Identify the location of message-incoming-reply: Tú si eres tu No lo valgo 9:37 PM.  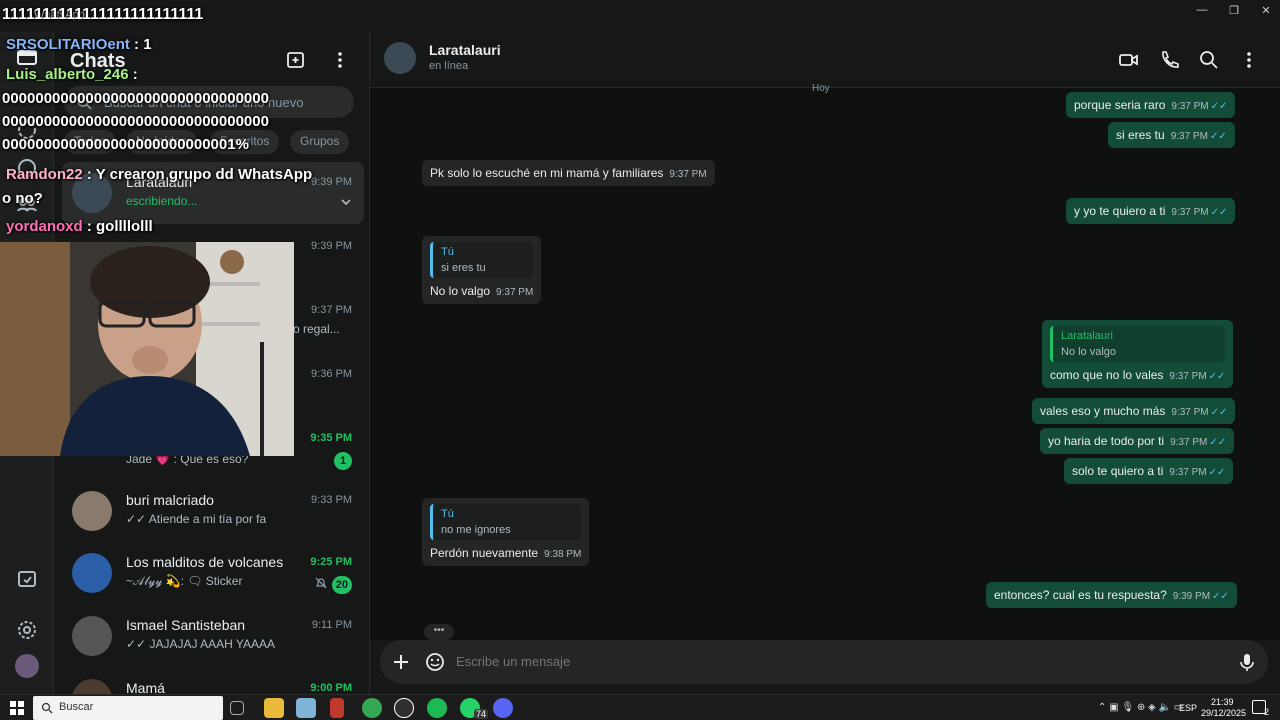
(482, 270).